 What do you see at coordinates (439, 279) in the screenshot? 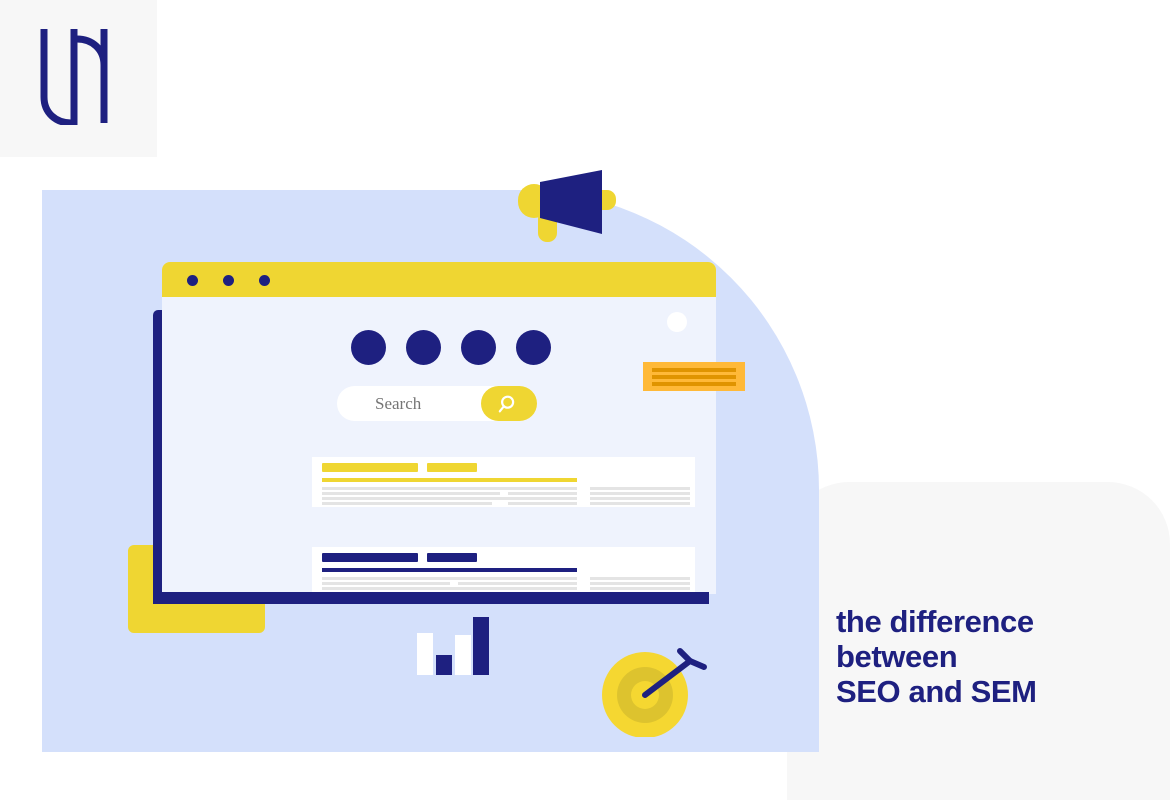
I see `browser-titlebar` at bounding box center [439, 279].